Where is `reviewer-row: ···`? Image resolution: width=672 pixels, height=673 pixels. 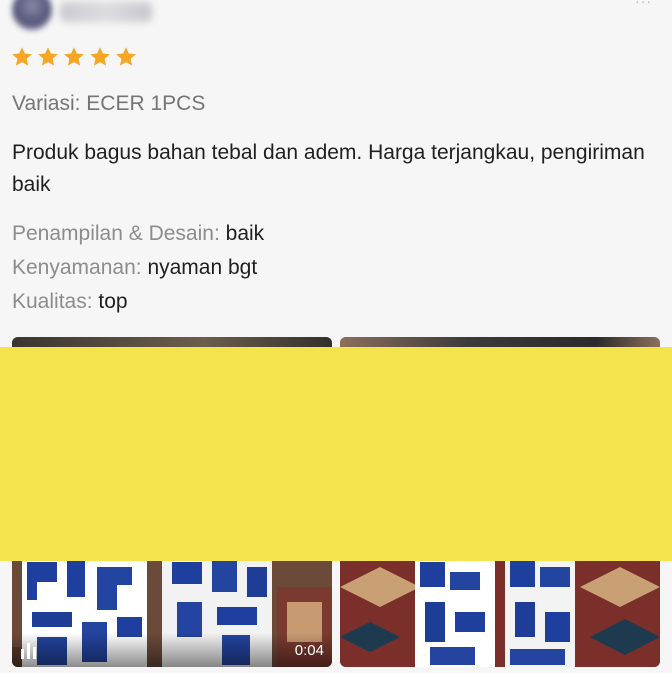
reviewer-row: ··· is located at coordinates (332, 18).